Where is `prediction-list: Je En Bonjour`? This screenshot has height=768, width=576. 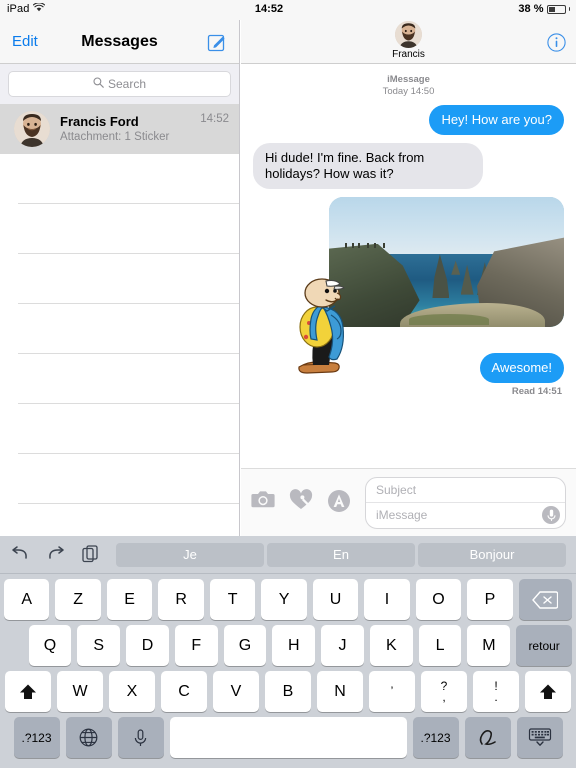
prediction-list: Je En Bonjour is located at coordinates (341, 554).